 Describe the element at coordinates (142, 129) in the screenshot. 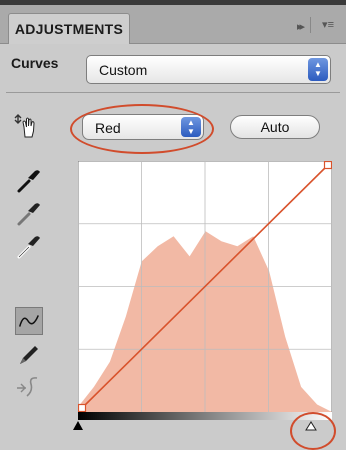

I see `channel-highlight-ring` at that location.